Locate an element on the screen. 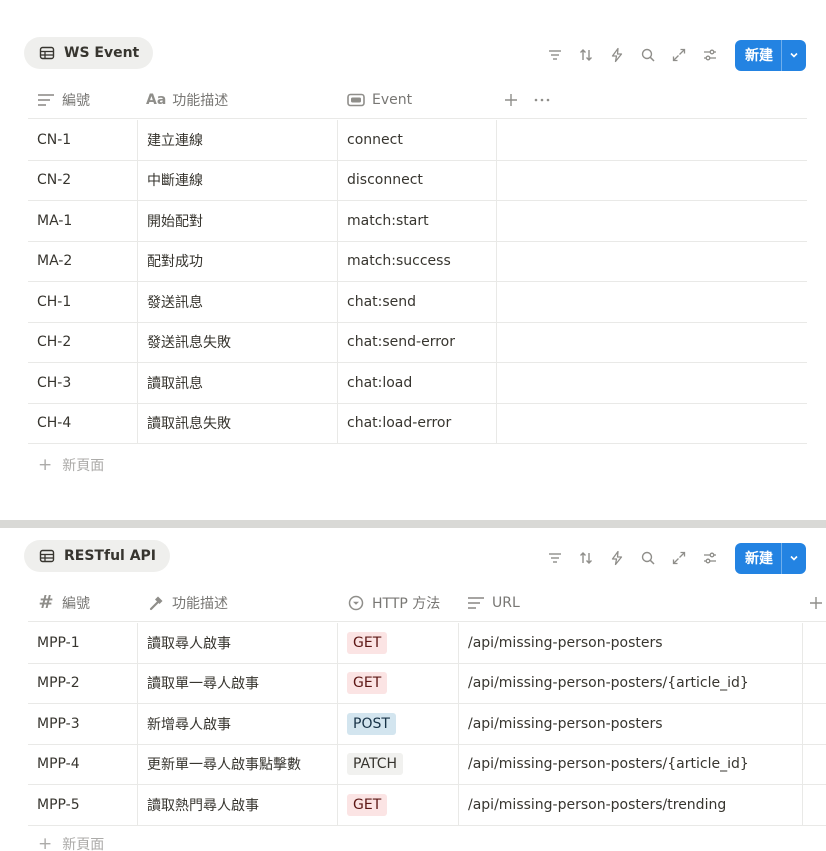 The image size is (826, 851). cell-id: MPP-4 is located at coordinates (83, 764).